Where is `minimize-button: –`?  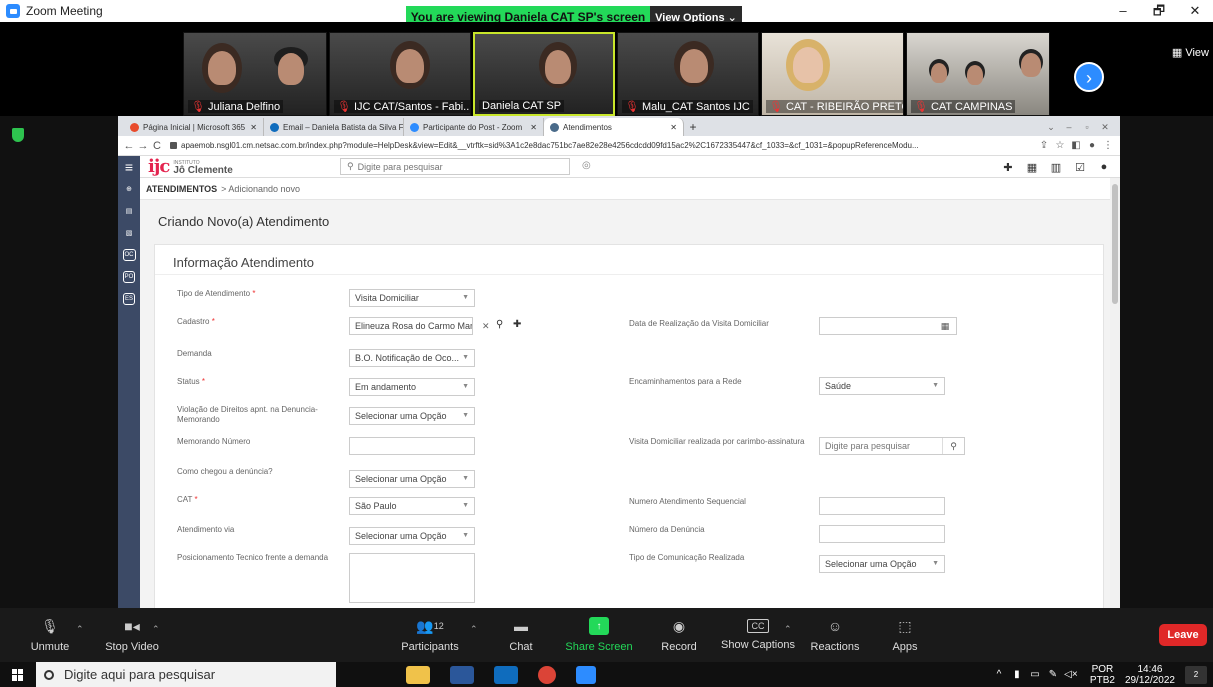
minimize-button: – is located at coordinates (1123, 11).